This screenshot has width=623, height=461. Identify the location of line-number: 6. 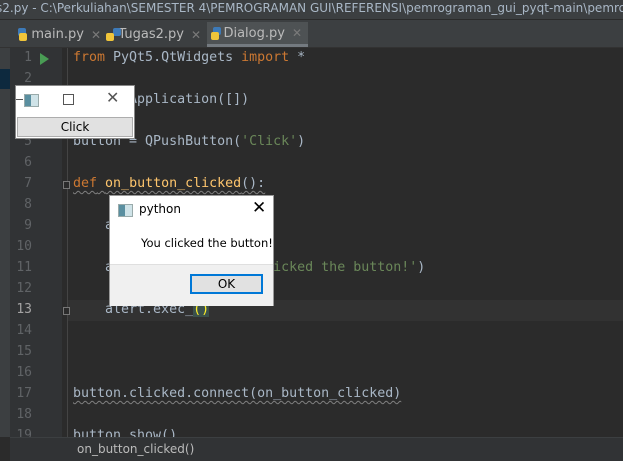
(28, 162).